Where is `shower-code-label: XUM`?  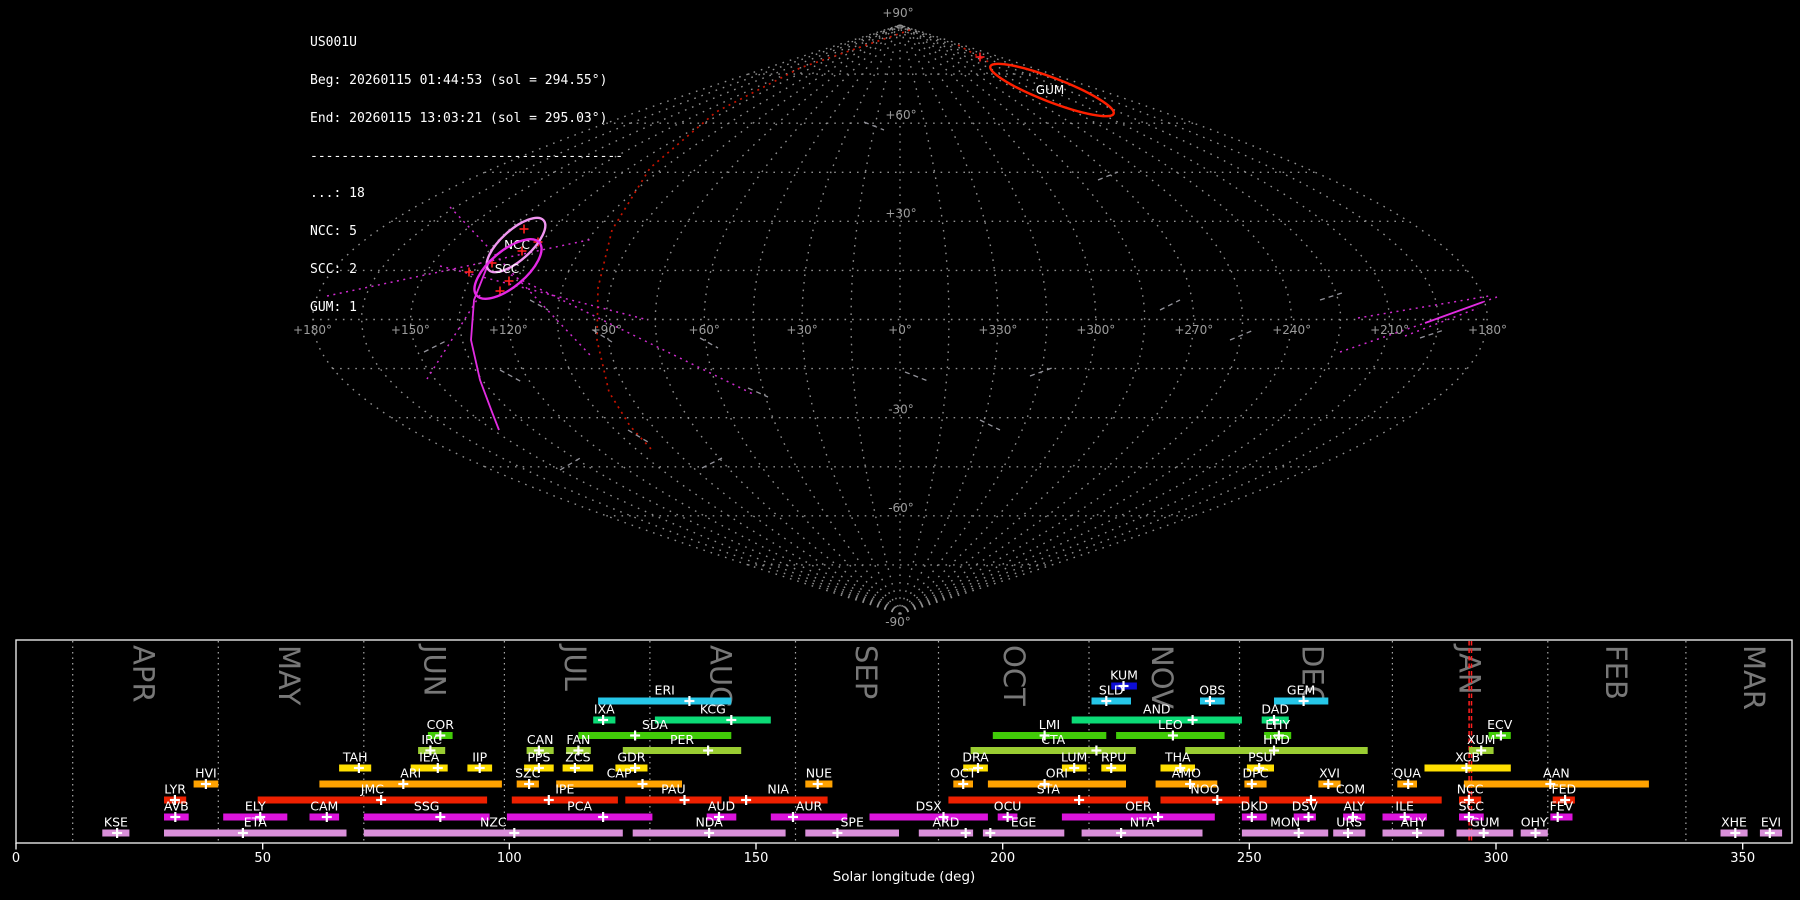
shower-code-label: XUM is located at coordinates (1481, 739).